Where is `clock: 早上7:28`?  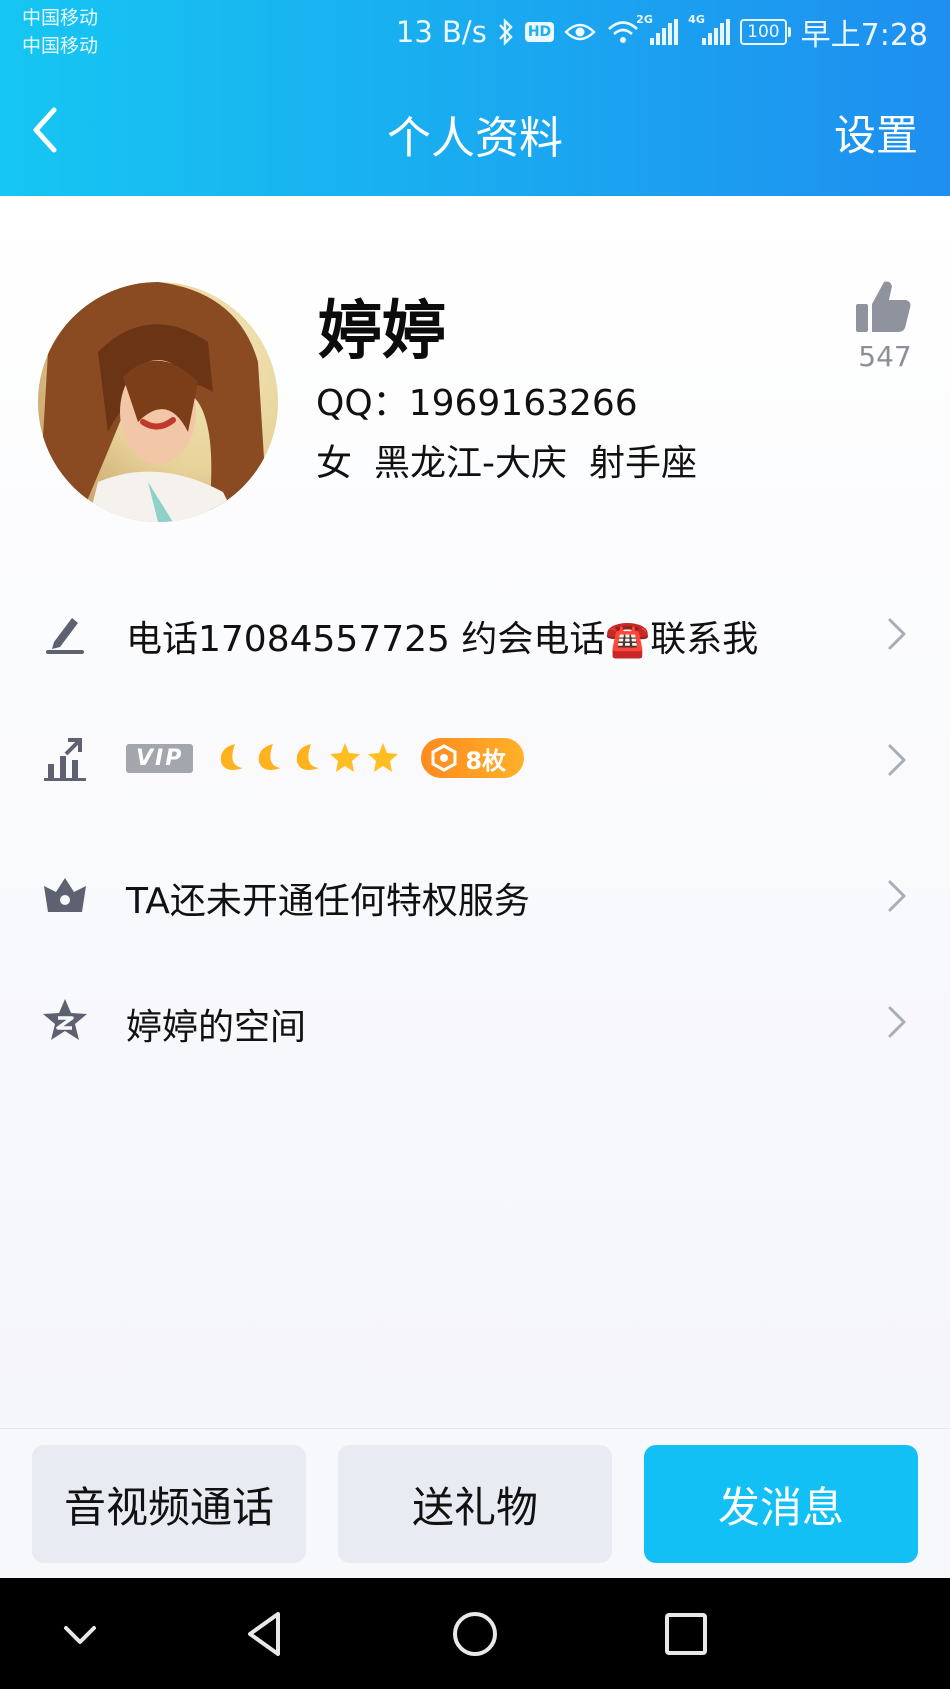 clock: 早上7:28 is located at coordinates (864, 35).